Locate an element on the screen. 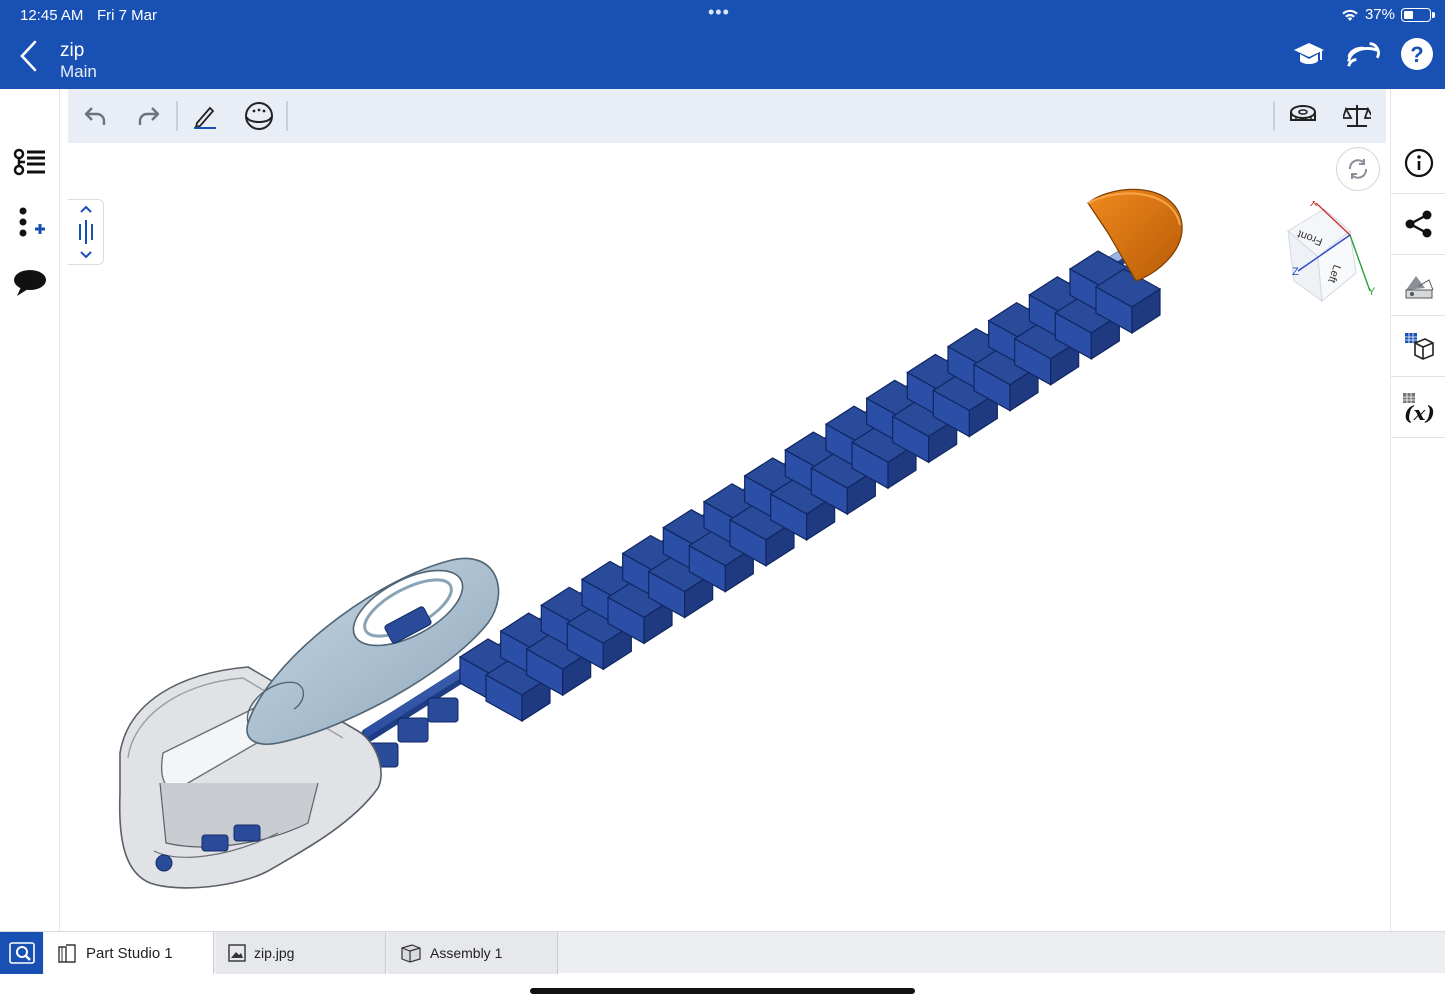 The image size is (1445, 1004). feature-list-icon is located at coordinates (30, 163).